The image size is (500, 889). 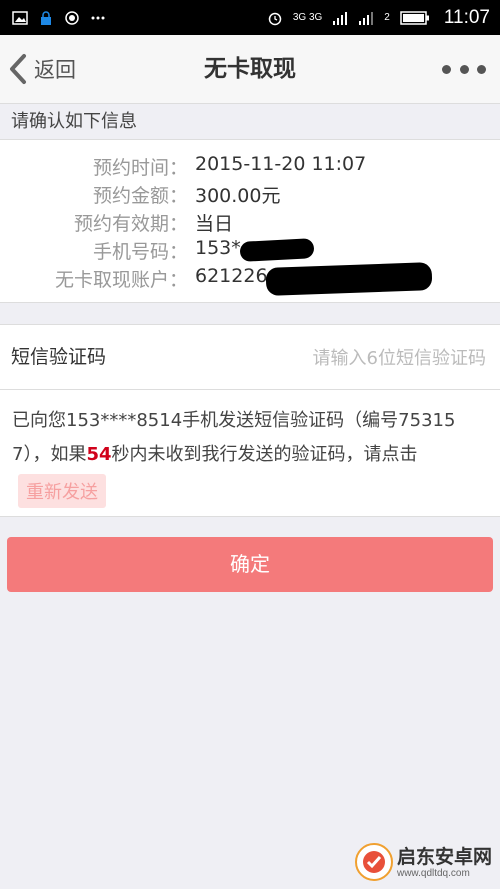 What do you see at coordinates (444, 856) in the screenshot?
I see `watermark-name: 启东安卓网` at bounding box center [444, 856].